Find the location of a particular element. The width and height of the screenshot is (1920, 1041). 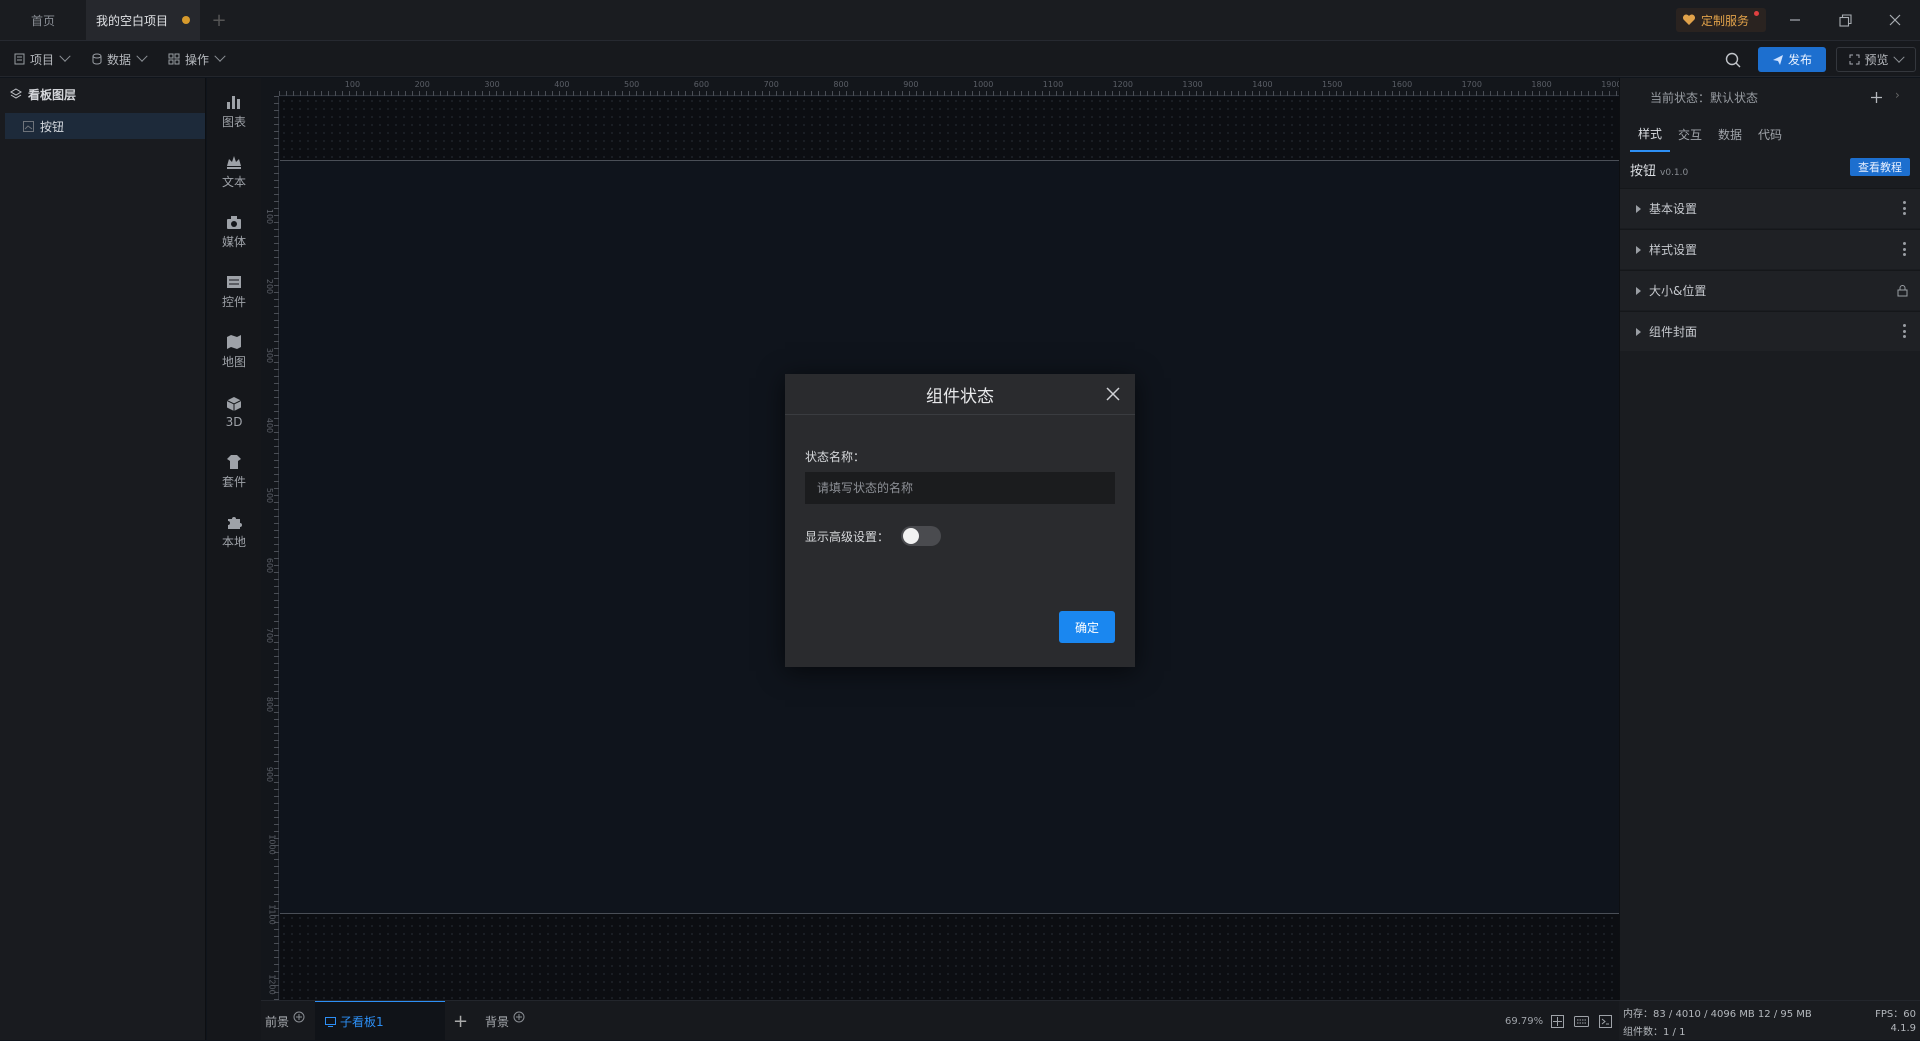

close-icon is located at coordinates (1113, 394).